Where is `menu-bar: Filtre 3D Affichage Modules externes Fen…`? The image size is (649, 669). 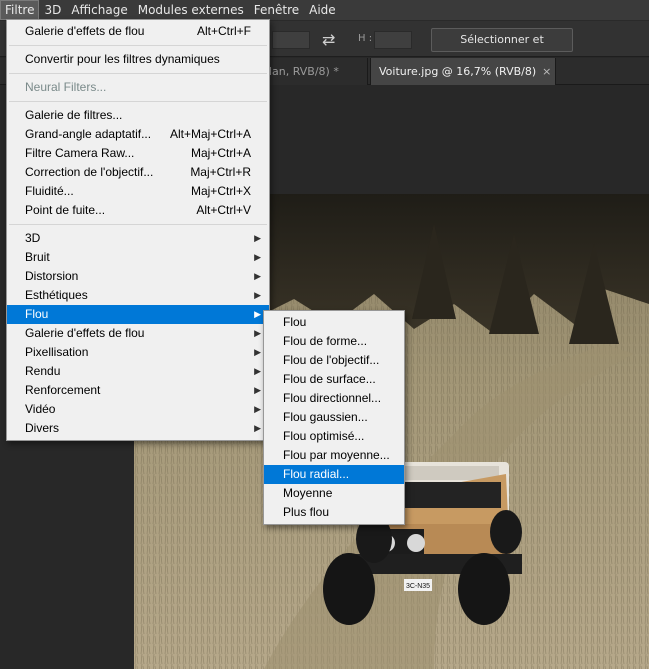 menu-bar: Filtre 3D Affichage Modules externes Fen… is located at coordinates (324, 10).